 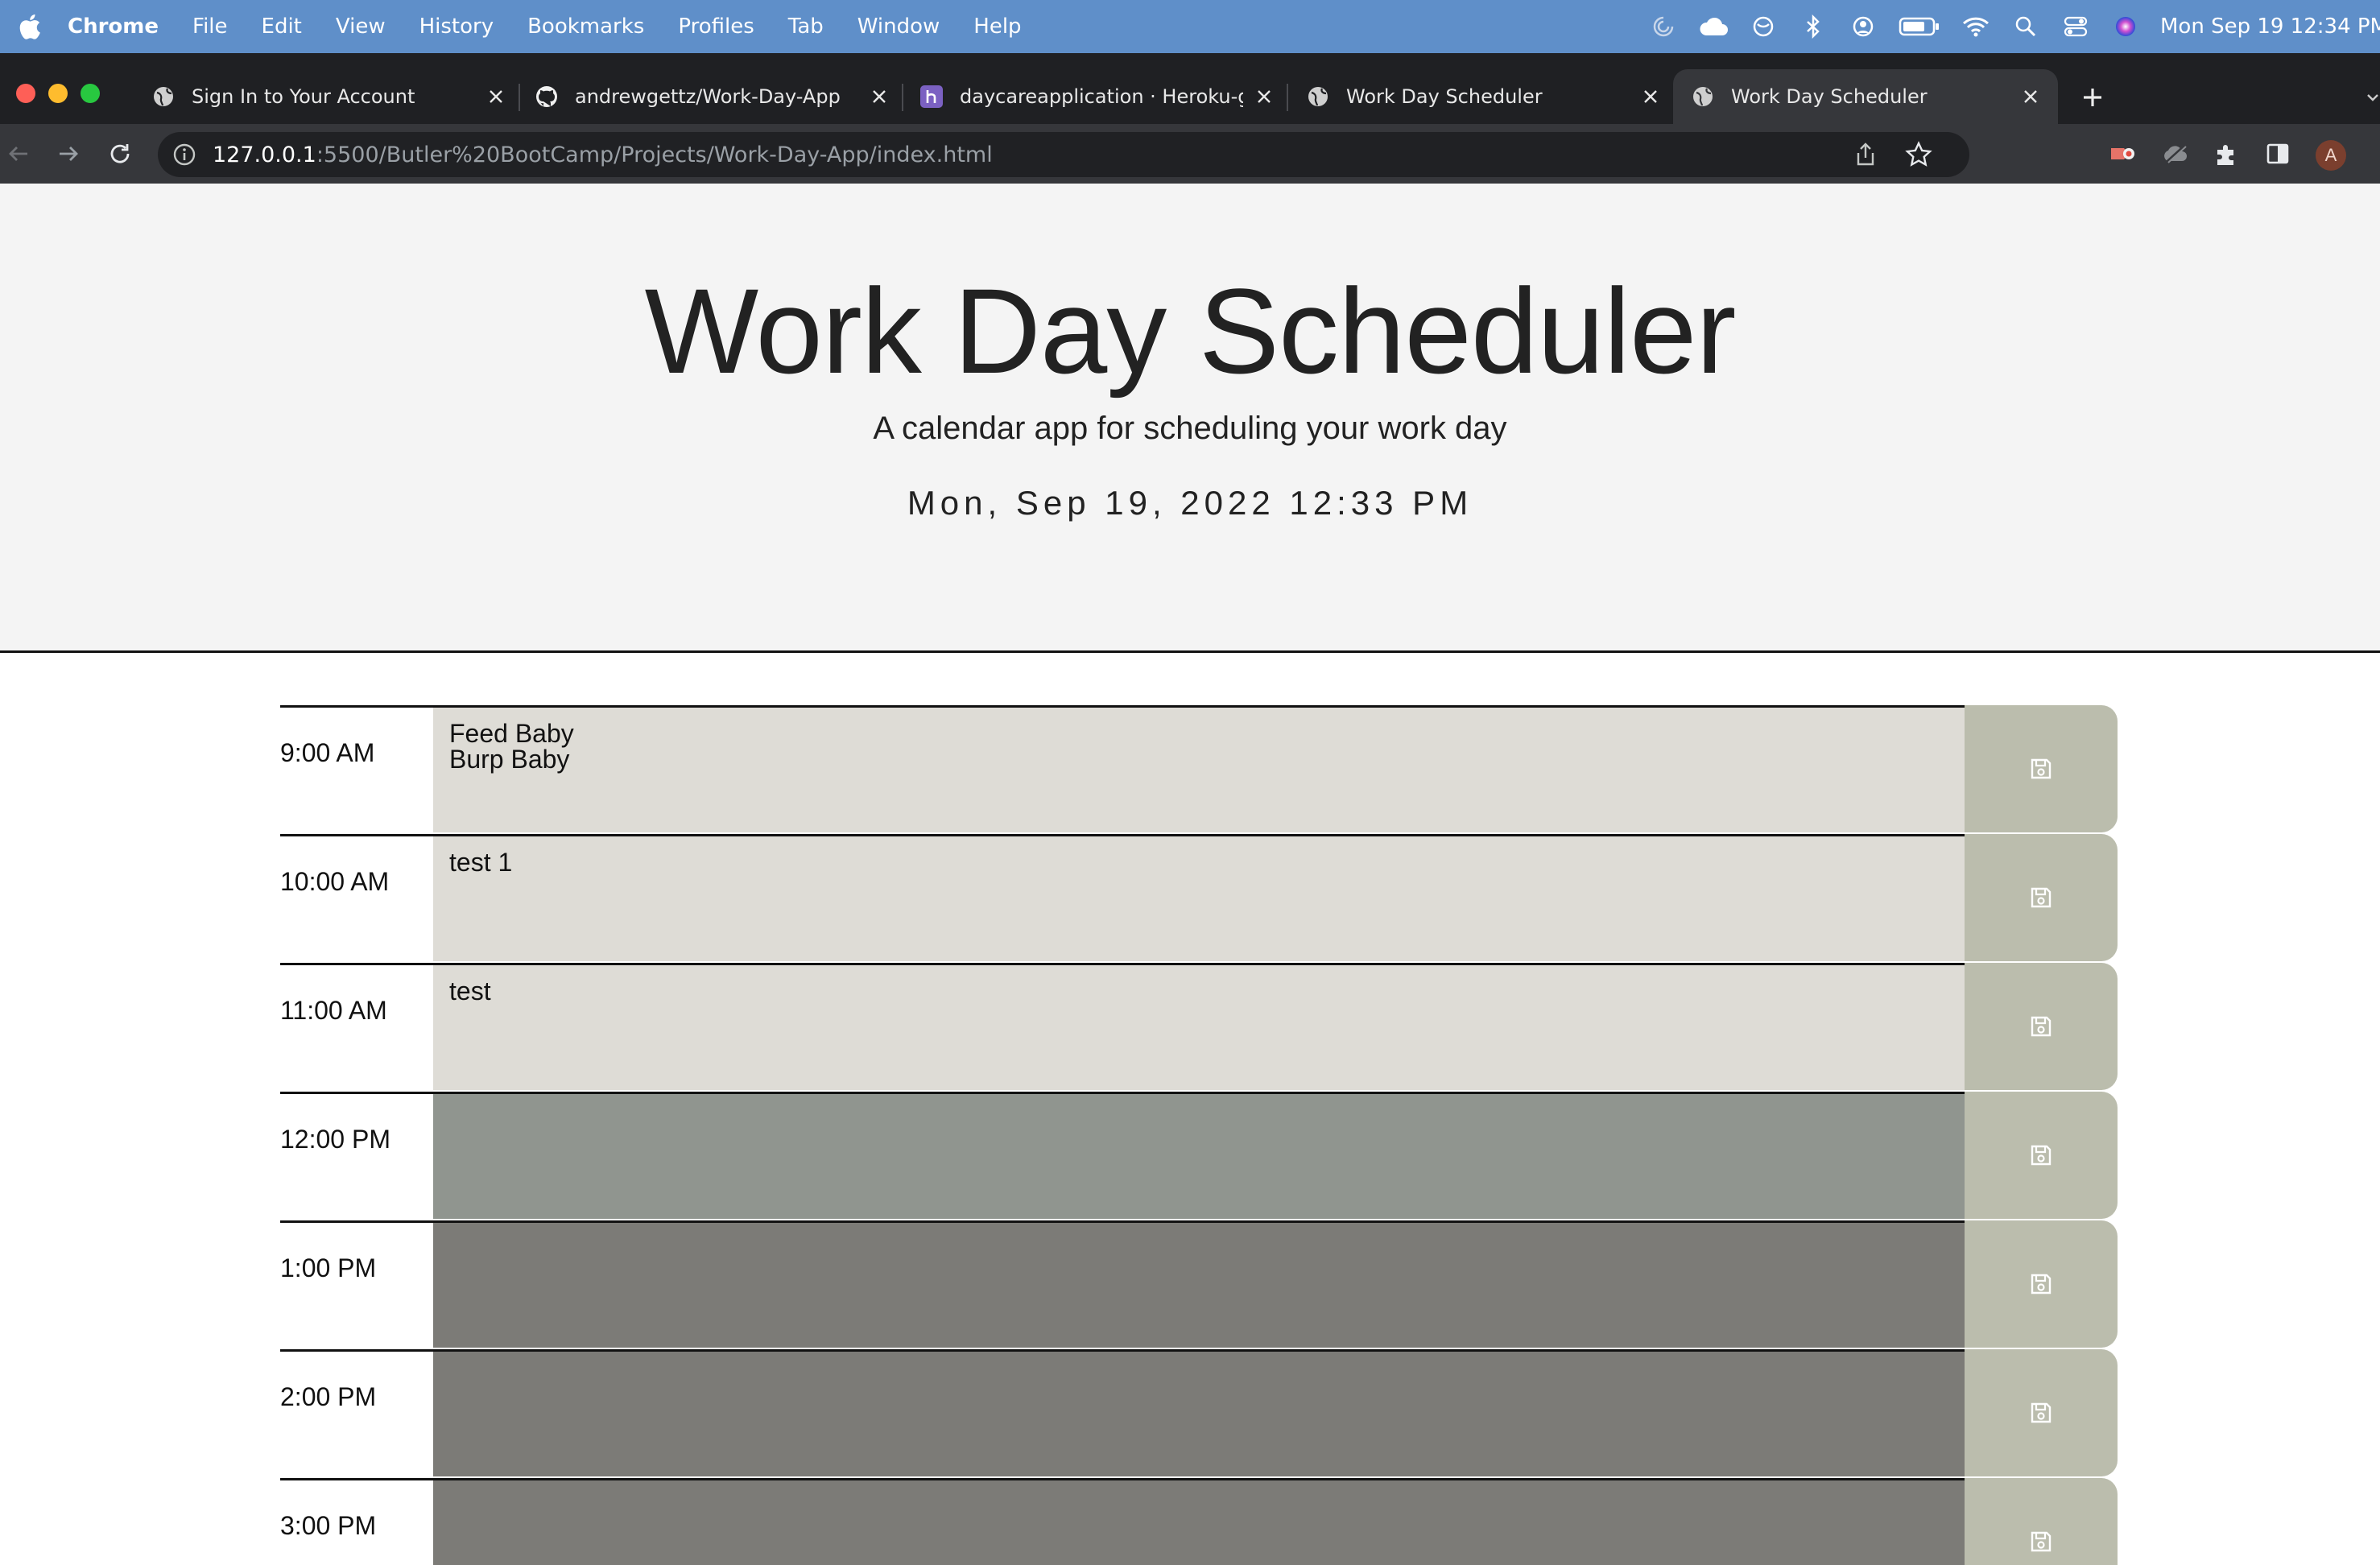 What do you see at coordinates (2123, 153) in the screenshot?
I see `extension-recorder-icon` at bounding box center [2123, 153].